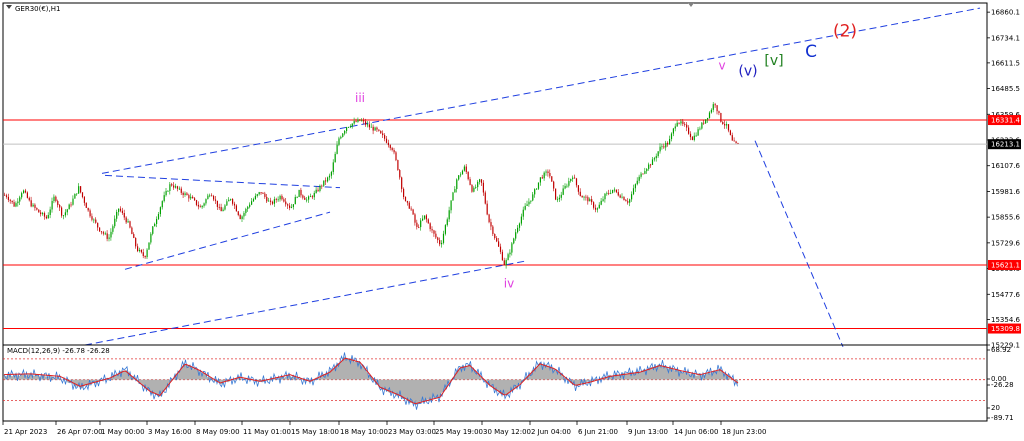  What do you see at coordinates (1002, 385) in the screenshot?
I see `macd-y-tick-label: -26.28` at bounding box center [1002, 385].